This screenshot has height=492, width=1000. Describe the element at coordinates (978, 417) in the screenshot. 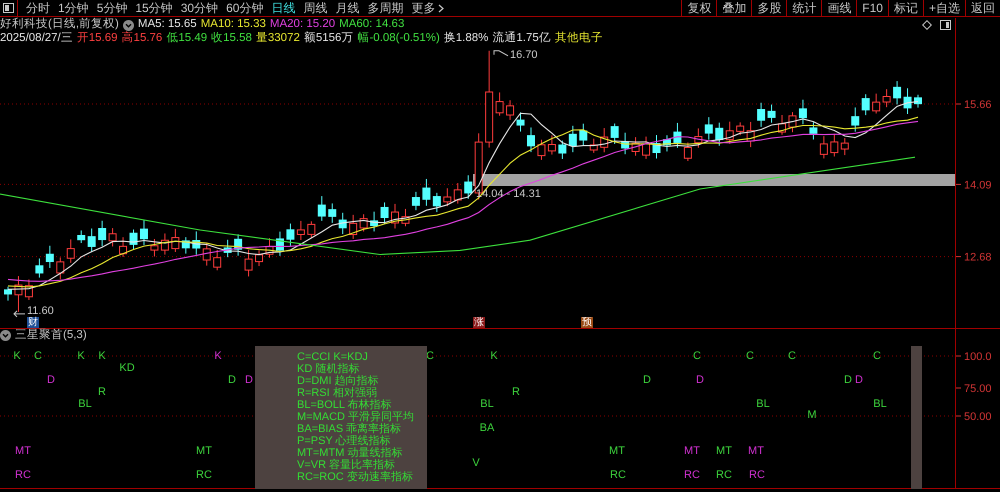

I see `axis-label: 50.00` at that location.